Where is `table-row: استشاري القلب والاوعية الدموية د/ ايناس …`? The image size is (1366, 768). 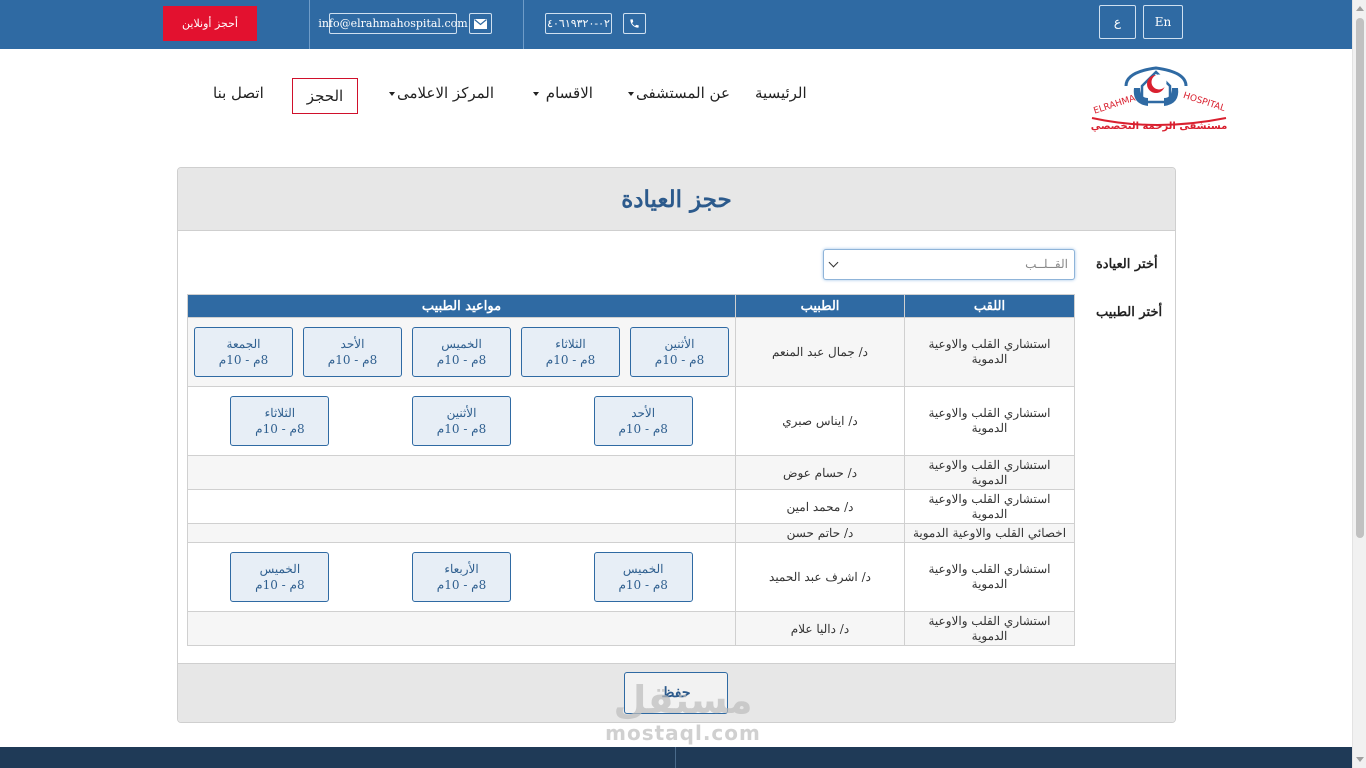 table-row: استشاري القلب والاوعية الدموية د/ ايناس … is located at coordinates (631, 421).